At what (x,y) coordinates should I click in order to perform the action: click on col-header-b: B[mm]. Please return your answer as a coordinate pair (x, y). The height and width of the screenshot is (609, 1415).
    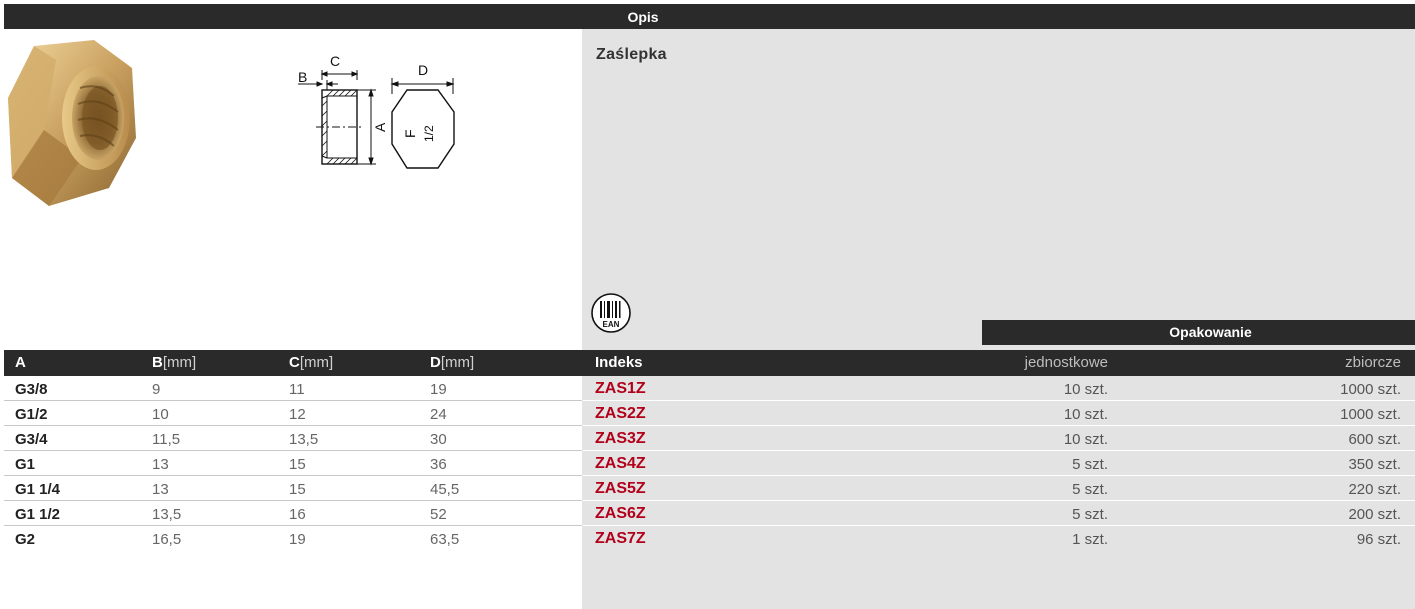
    Looking at the image, I should click on (174, 362).